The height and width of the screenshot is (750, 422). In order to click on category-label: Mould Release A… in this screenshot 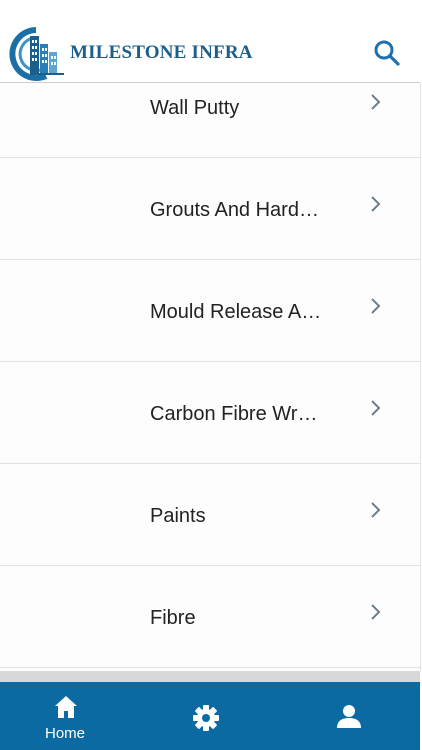, I will do `click(236, 312)`.